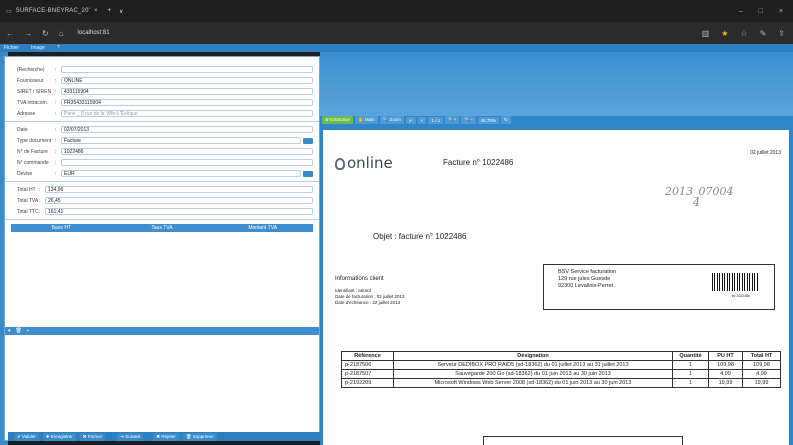  What do you see at coordinates (452, 120) in the screenshot?
I see `zoom-in-icon: 🔍+` at bounding box center [452, 120].